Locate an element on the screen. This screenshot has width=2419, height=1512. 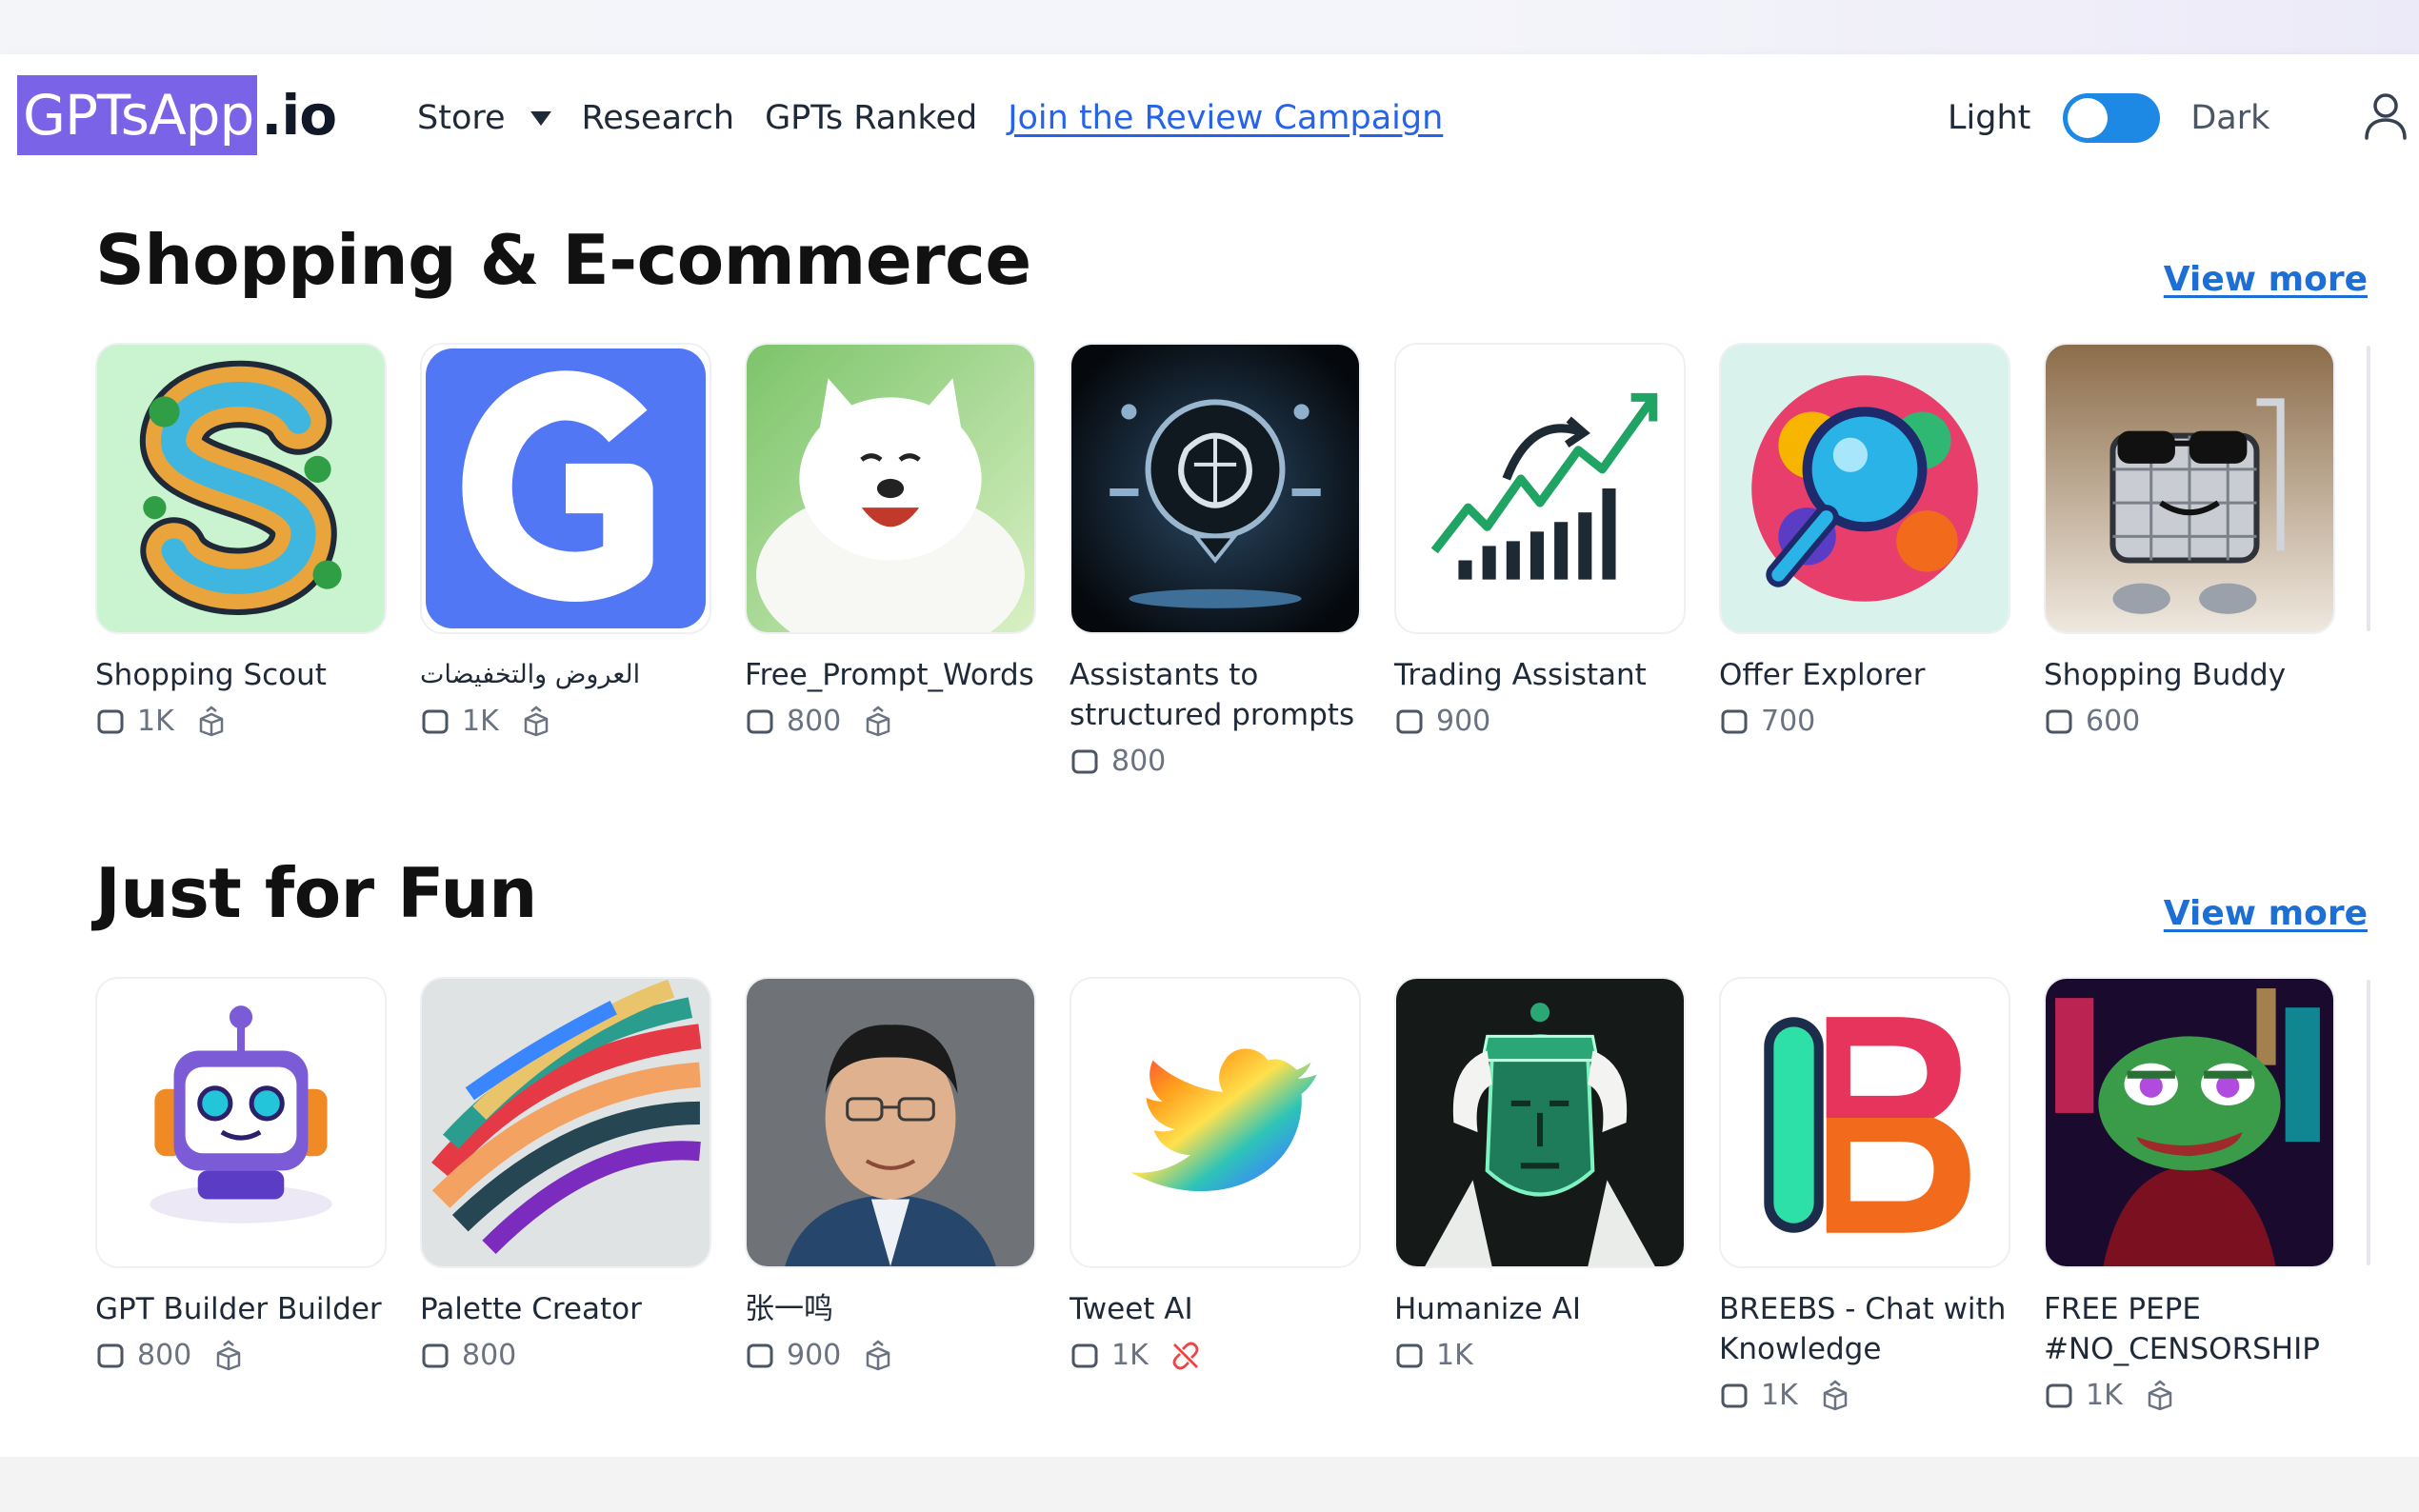
gpt-name: Assistants to structured prompts is located at coordinates (1212, 695).